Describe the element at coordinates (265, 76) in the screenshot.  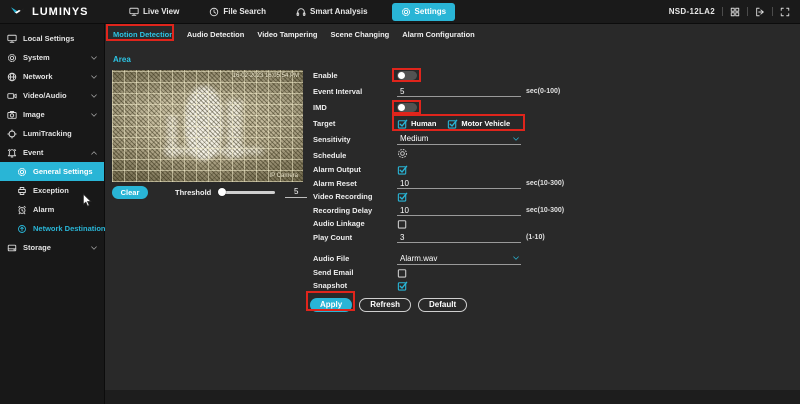
I see `video-timestamp: 16-02-2023 16:05:54 PM` at that location.